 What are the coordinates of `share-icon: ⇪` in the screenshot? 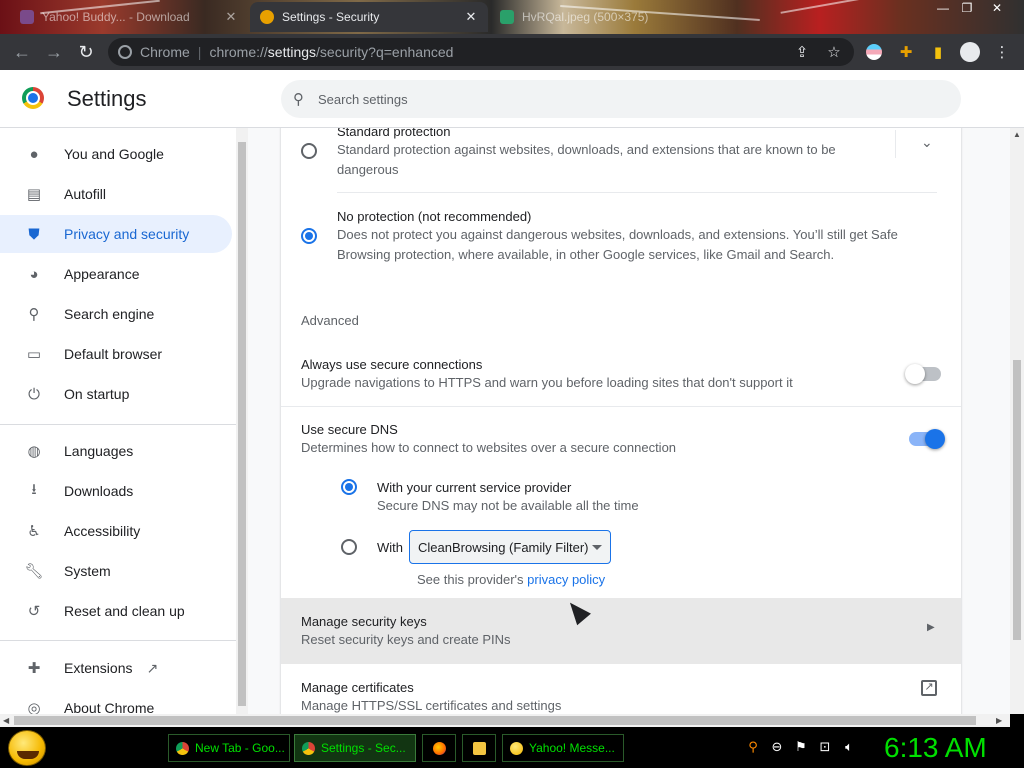 It's located at (802, 52).